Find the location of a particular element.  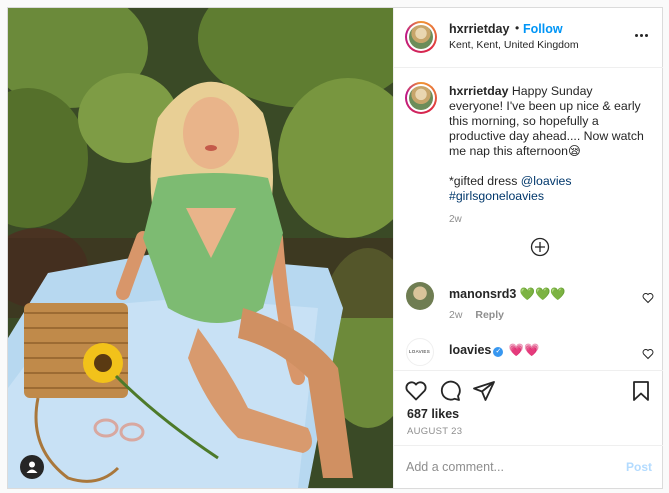

comment-avatar is located at coordinates (420, 296).